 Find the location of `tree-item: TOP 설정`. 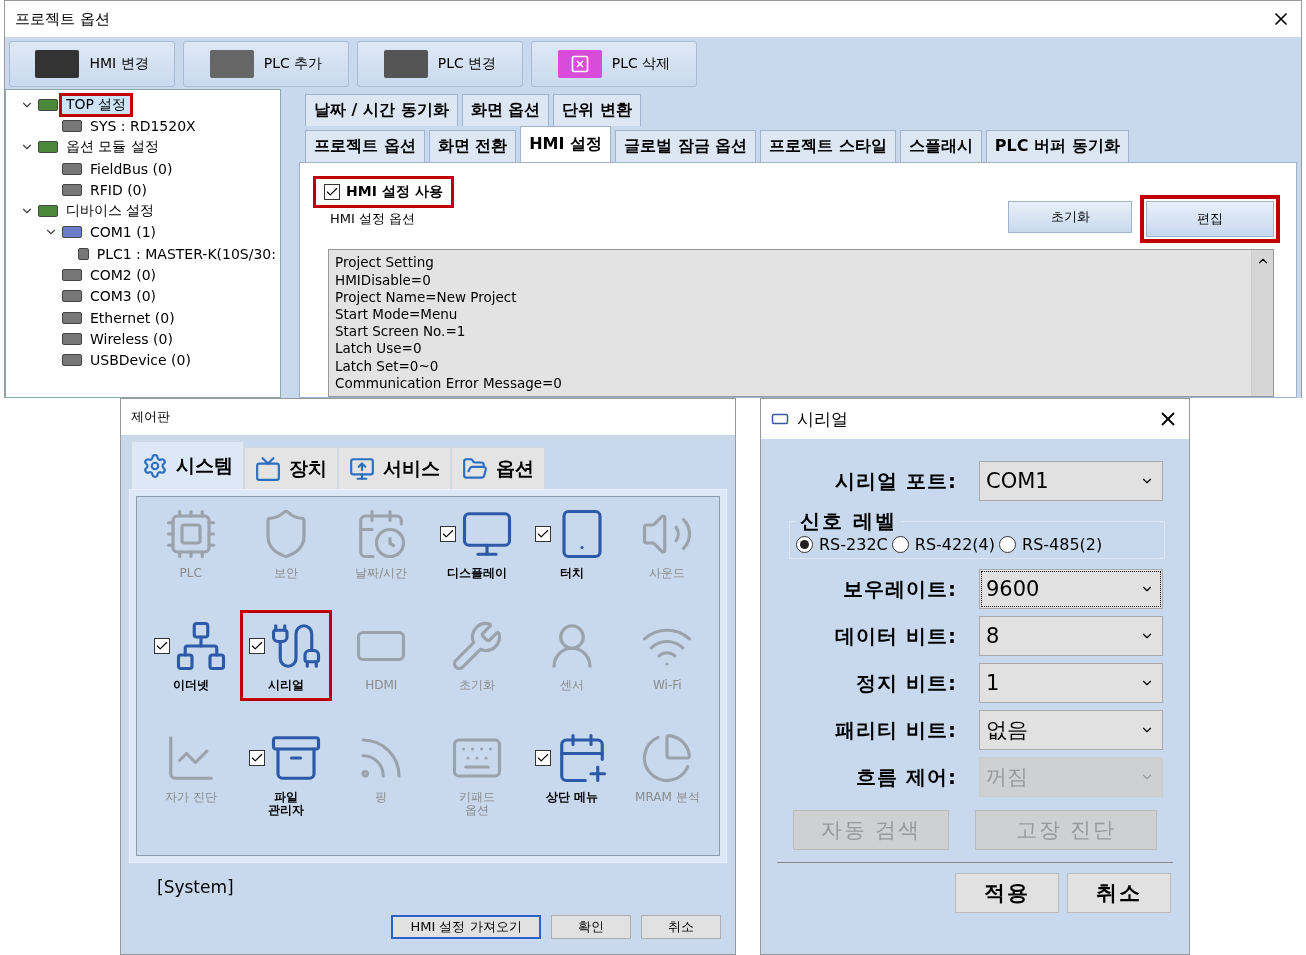

tree-item: TOP 설정 is located at coordinates (96, 104).